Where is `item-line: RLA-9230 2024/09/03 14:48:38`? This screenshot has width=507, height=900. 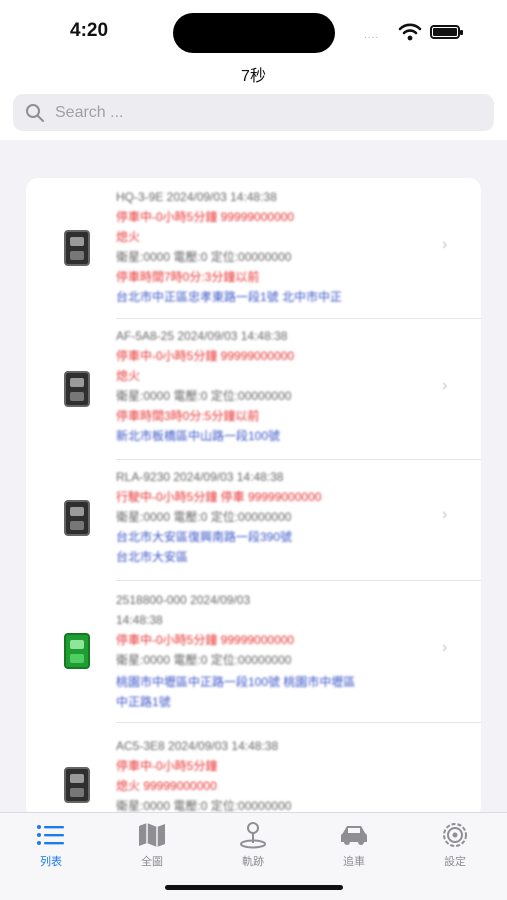 item-line: RLA-9230 2024/09/03 14:48:38 is located at coordinates (200, 477).